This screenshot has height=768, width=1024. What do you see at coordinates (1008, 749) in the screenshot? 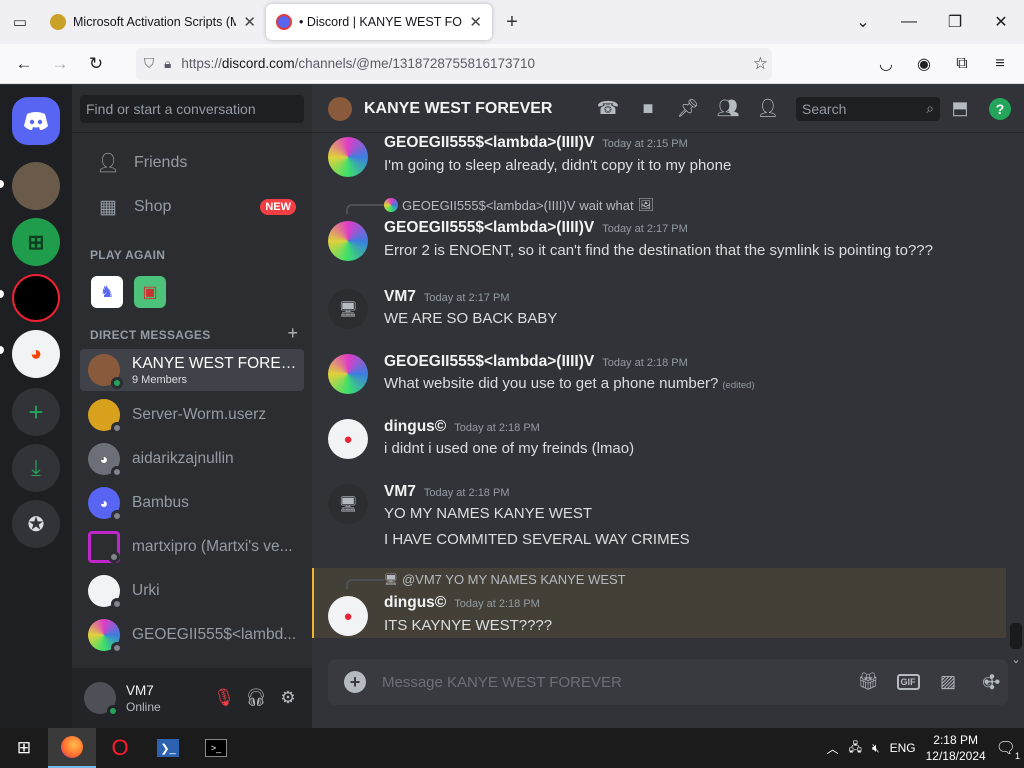
I see `notification-icon: 🗨︎ 1` at bounding box center [1008, 749].